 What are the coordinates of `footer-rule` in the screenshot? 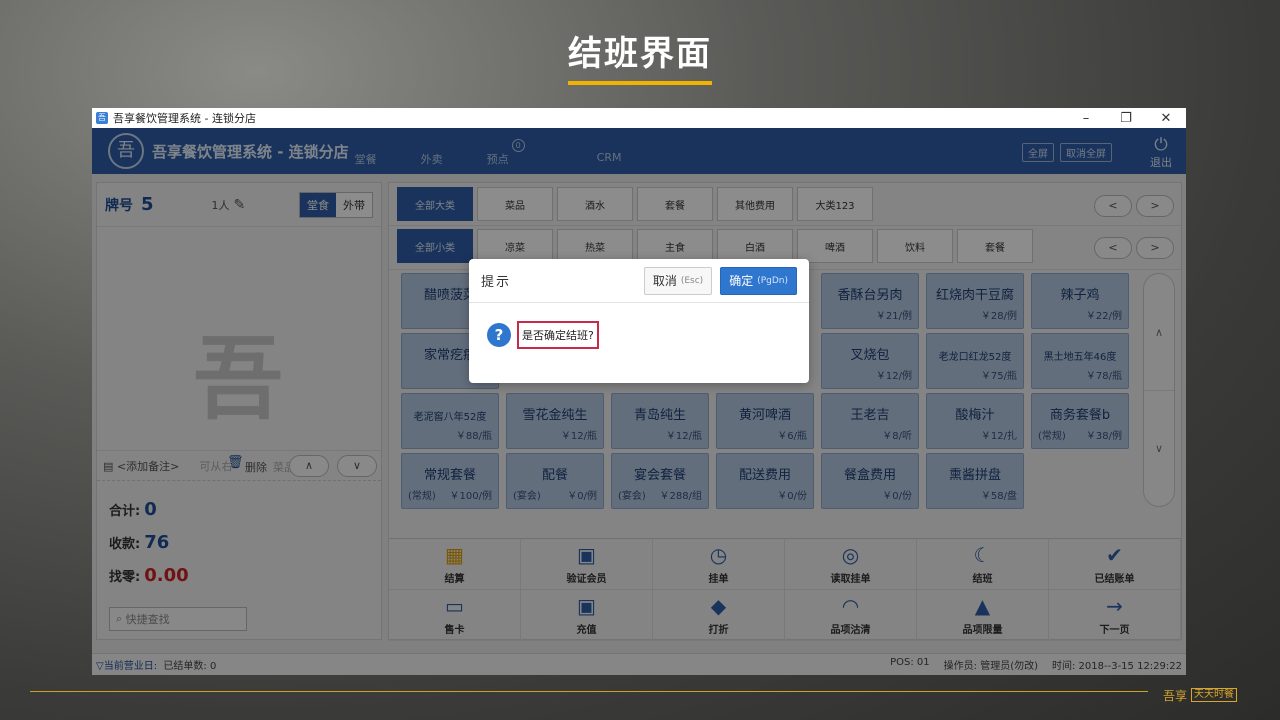 It's located at (589, 691).